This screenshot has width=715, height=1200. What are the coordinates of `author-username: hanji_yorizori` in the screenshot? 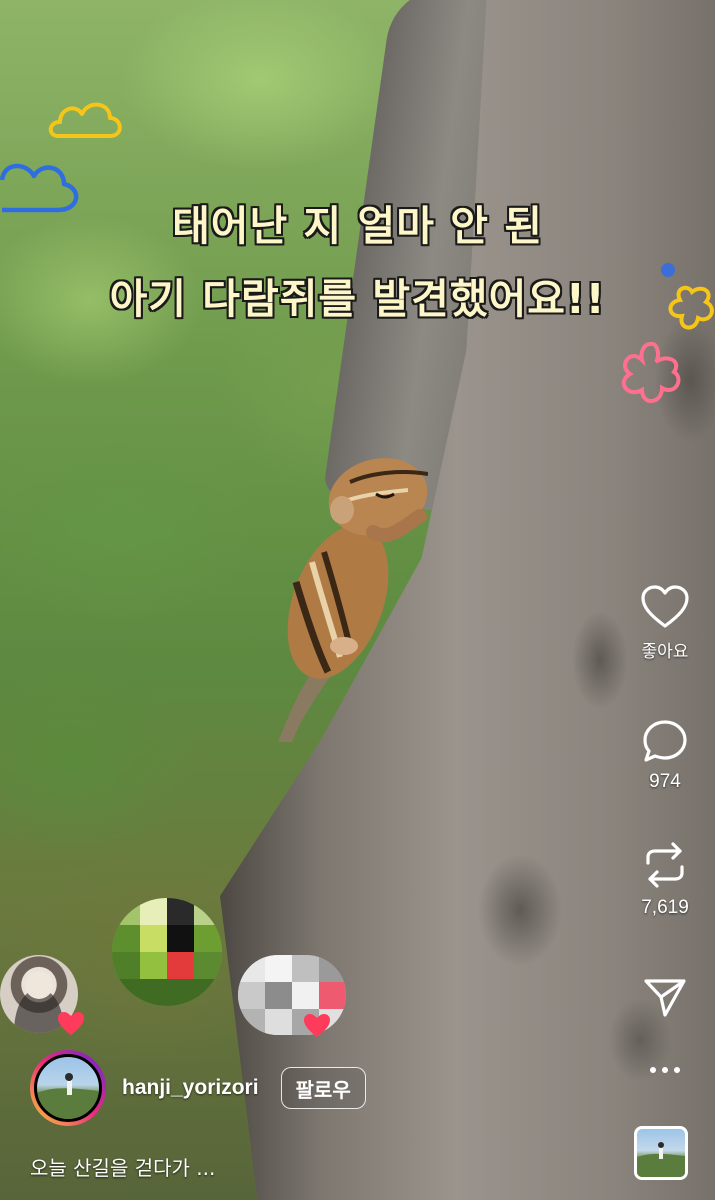 It's located at (190, 1088).